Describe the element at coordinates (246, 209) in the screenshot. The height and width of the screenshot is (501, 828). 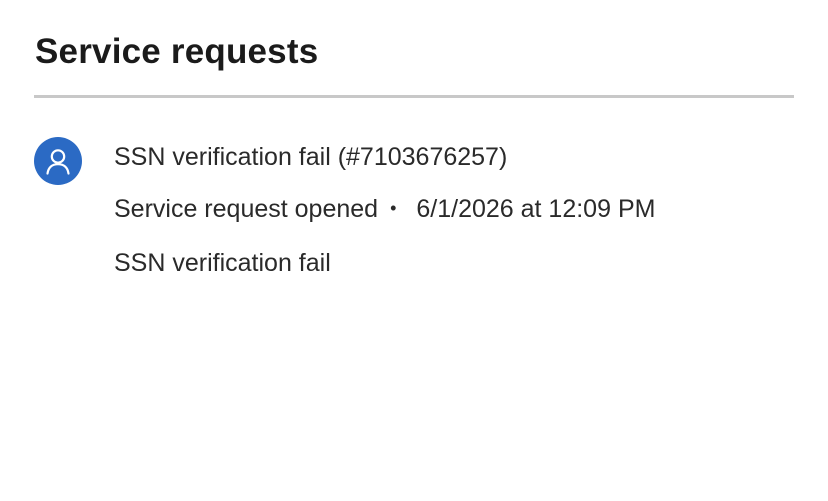
I see `request-status: Service request opened` at that location.